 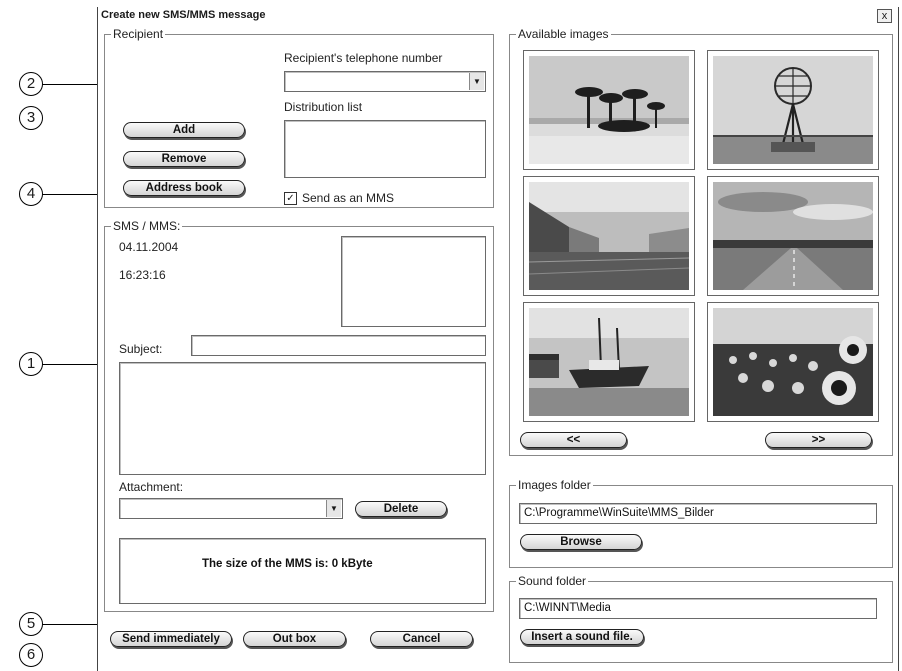 I want to click on available-images-legend: Available images, so click(x=563, y=34).